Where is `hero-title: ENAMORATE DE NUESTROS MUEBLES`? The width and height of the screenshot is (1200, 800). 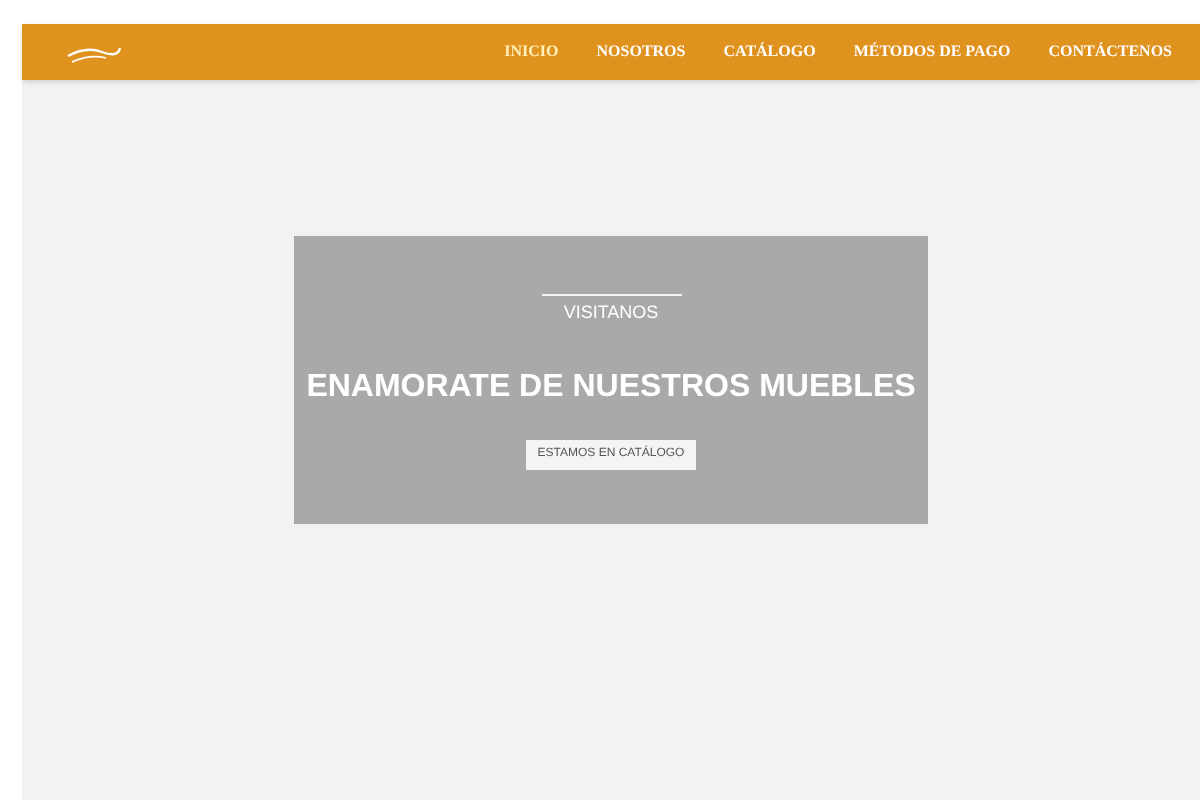
hero-title: ENAMORATE DE NUESTROS MUEBLES is located at coordinates (611, 387).